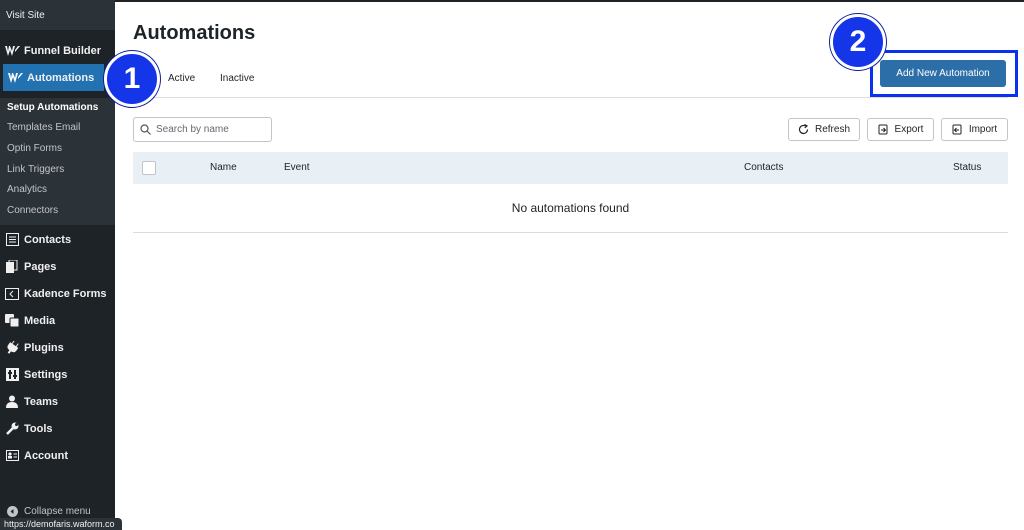 The height and width of the screenshot is (530, 1024). Describe the element at coordinates (61, 524) in the screenshot. I see `status-bar-url: https://demofaris.waform.co` at that location.